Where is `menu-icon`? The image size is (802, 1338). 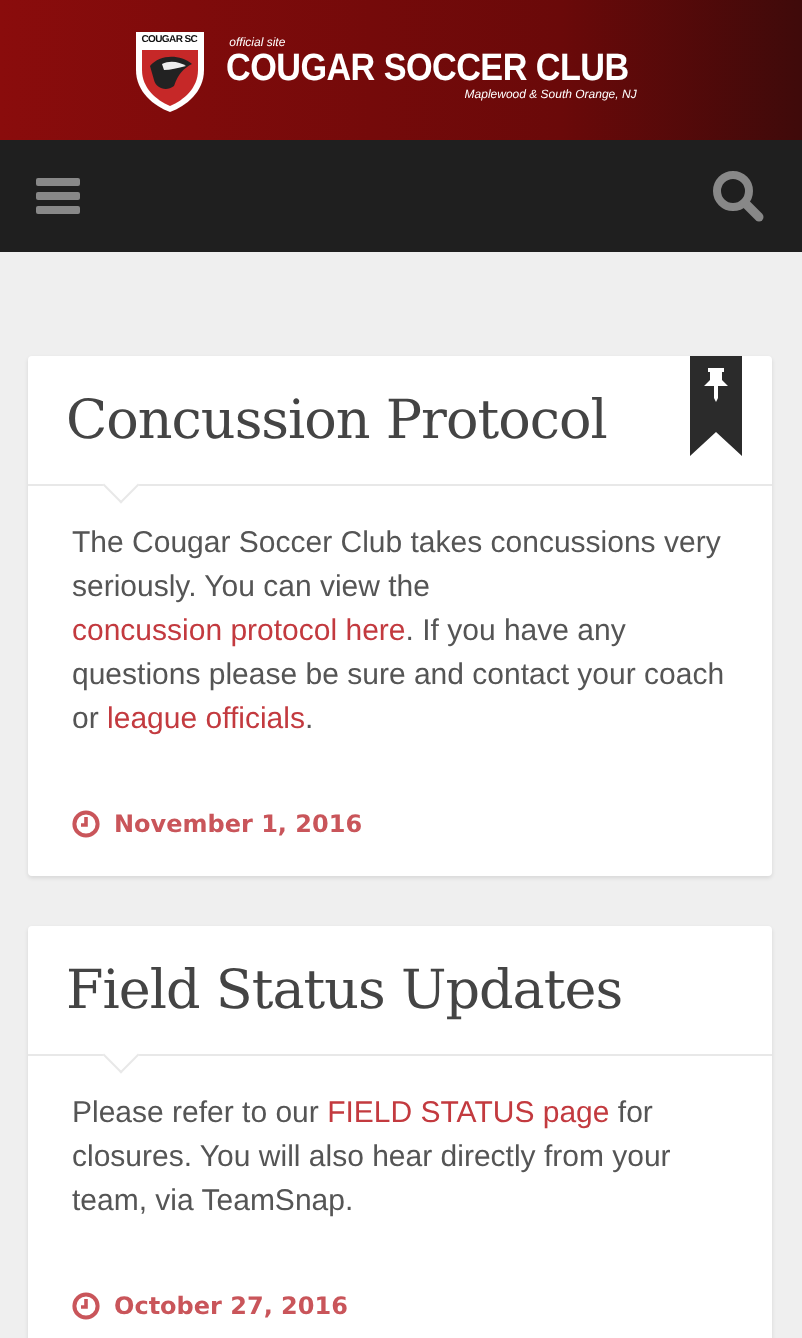
menu-icon is located at coordinates (58, 196).